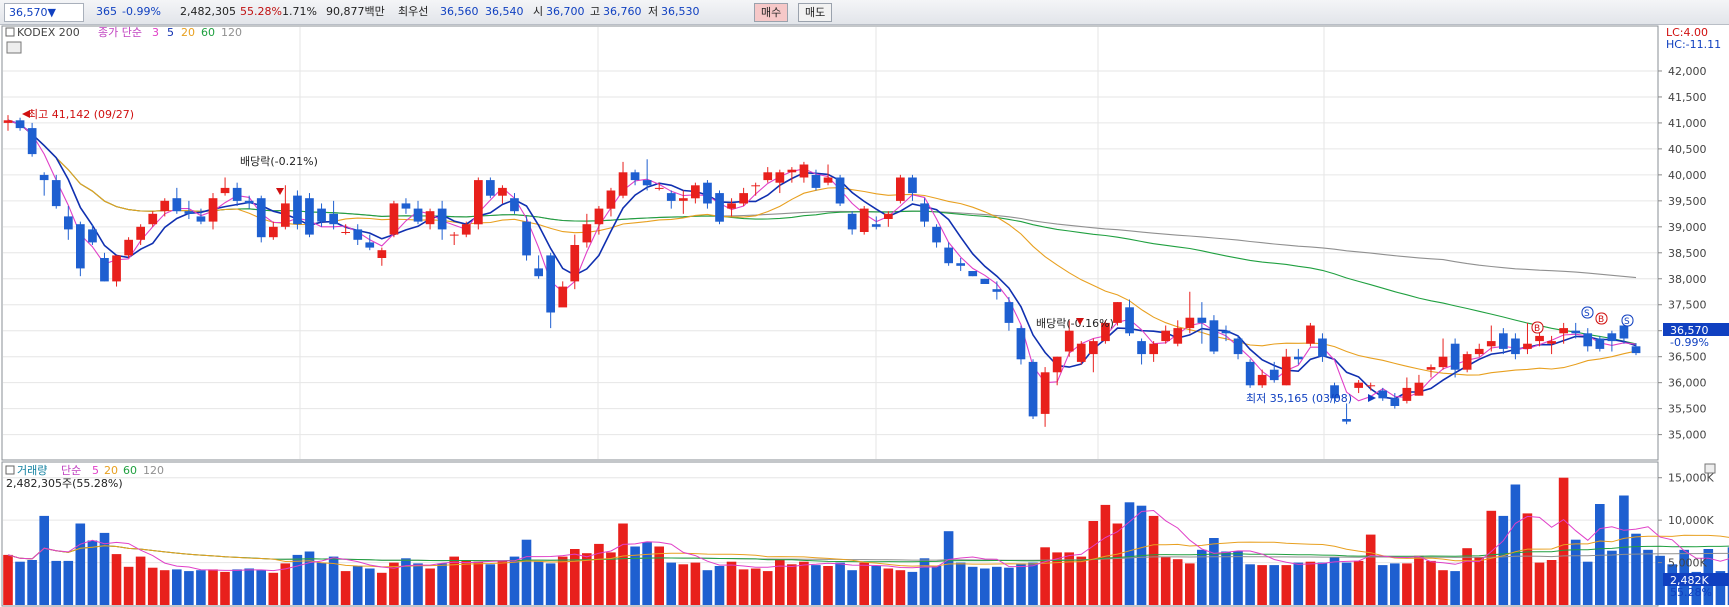 This screenshot has height=607, width=1729. What do you see at coordinates (81, 114) in the screenshot?
I see `high-note: 최고 41,142 (09/27)` at bounding box center [81, 114].